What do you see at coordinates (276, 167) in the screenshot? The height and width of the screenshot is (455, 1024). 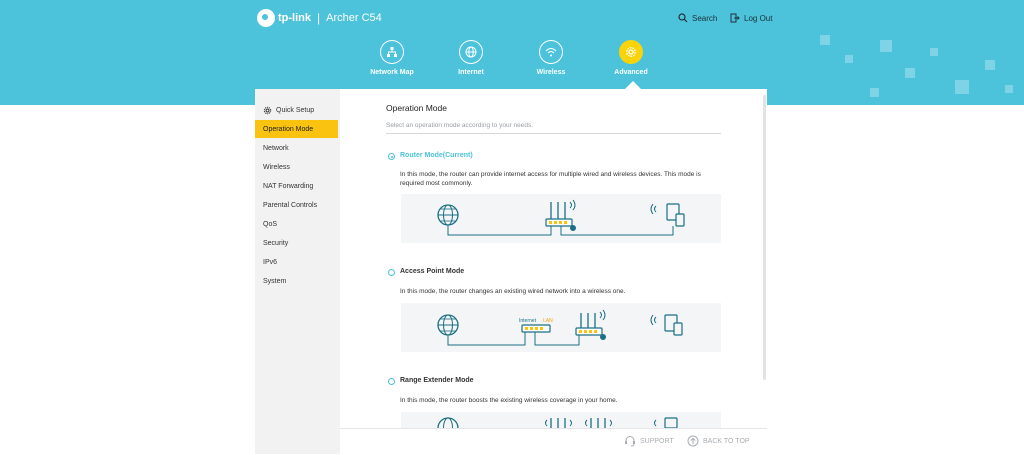 I see `sidebar-item-label: Wireless` at bounding box center [276, 167].